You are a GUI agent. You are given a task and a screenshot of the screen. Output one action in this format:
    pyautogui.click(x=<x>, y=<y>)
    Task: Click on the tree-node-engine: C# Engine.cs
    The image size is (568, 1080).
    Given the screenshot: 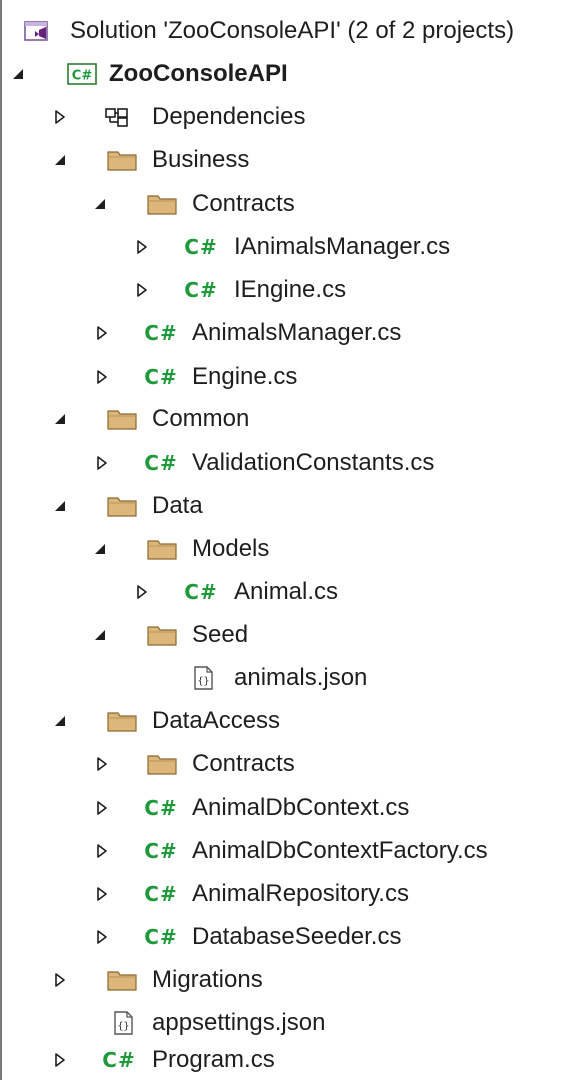 What is the action you would take?
    pyautogui.click(x=285, y=377)
    